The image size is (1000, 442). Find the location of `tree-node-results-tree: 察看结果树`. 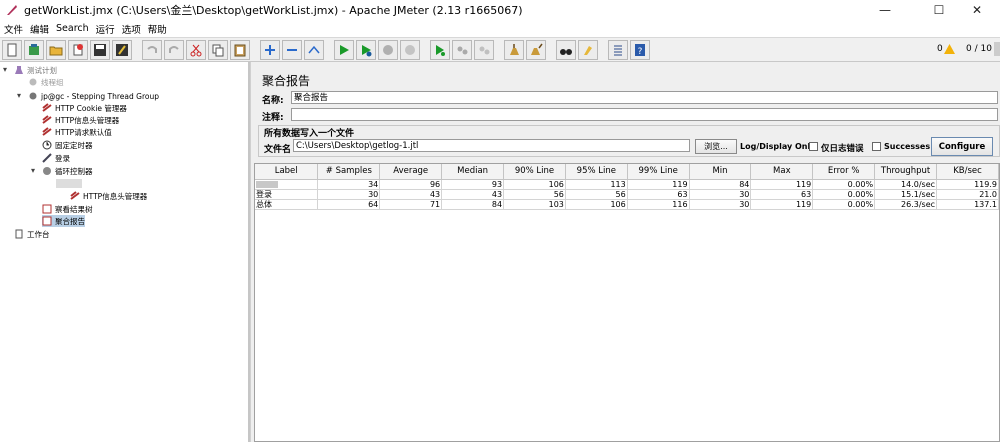

tree-node-results-tree: 察看结果树 is located at coordinates (67, 209).